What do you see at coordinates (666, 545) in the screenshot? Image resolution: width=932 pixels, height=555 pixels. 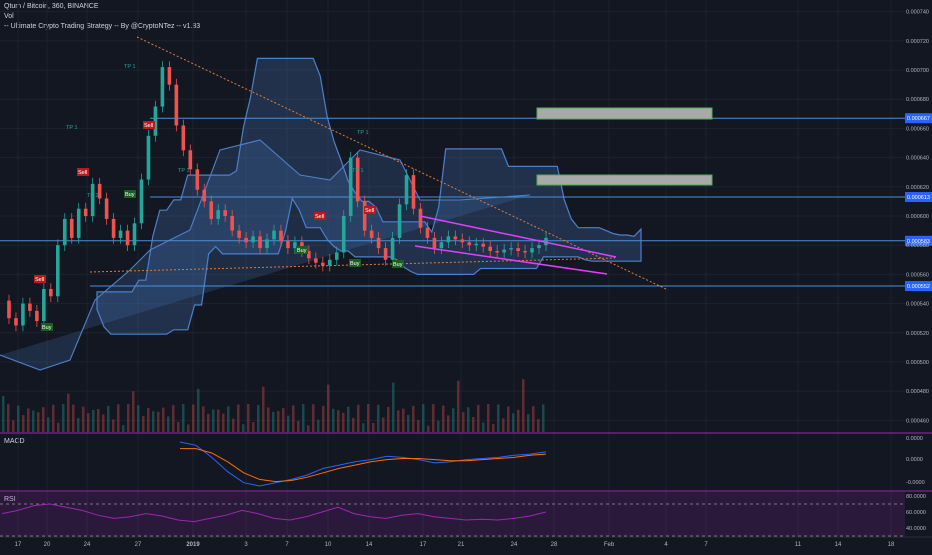 I see `time-tick-label: 4` at bounding box center [666, 545].